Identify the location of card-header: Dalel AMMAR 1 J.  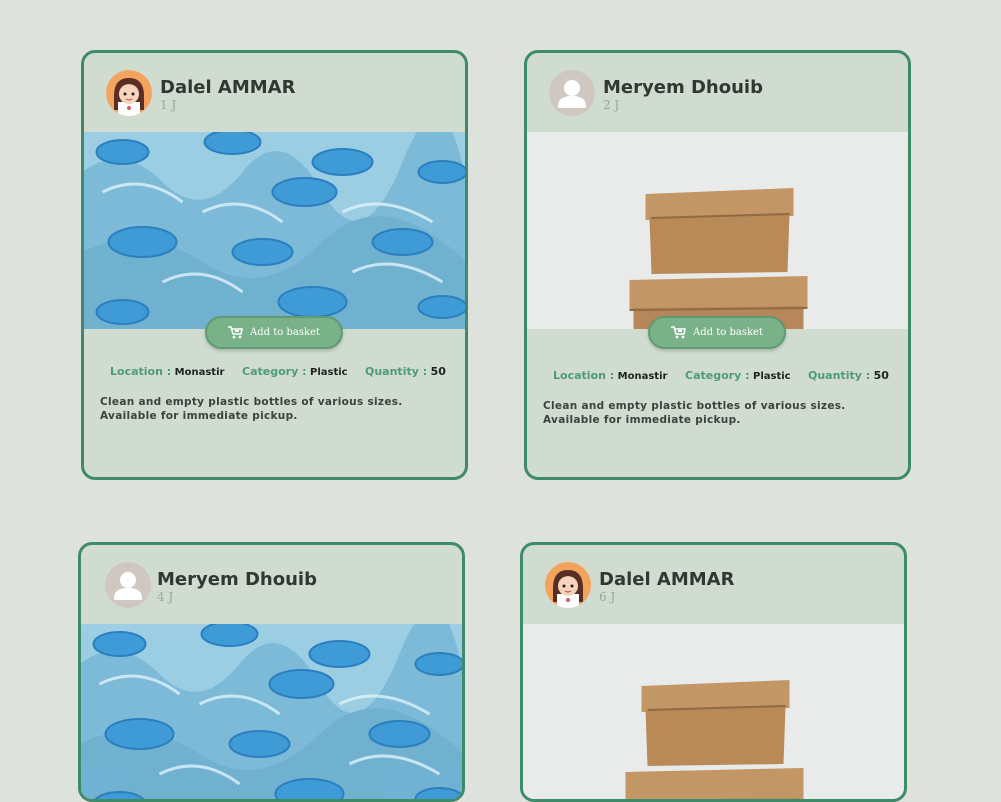
(274, 92).